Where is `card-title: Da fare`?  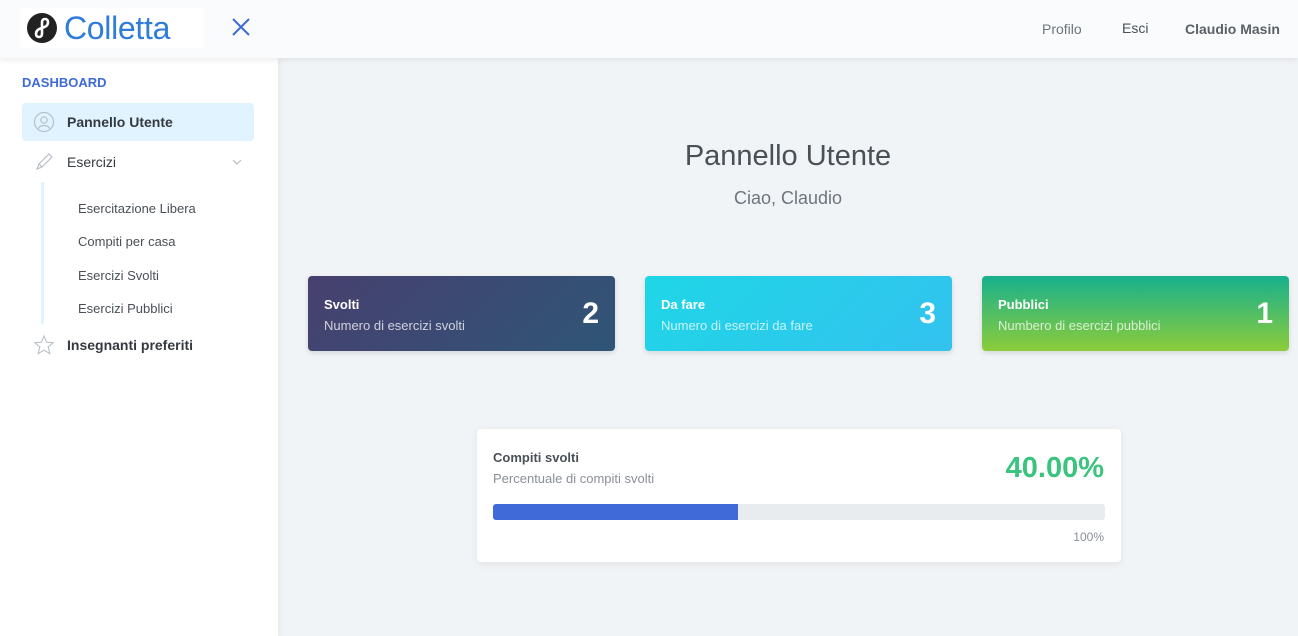 card-title: Da fare is located at coordinates (683, 304).